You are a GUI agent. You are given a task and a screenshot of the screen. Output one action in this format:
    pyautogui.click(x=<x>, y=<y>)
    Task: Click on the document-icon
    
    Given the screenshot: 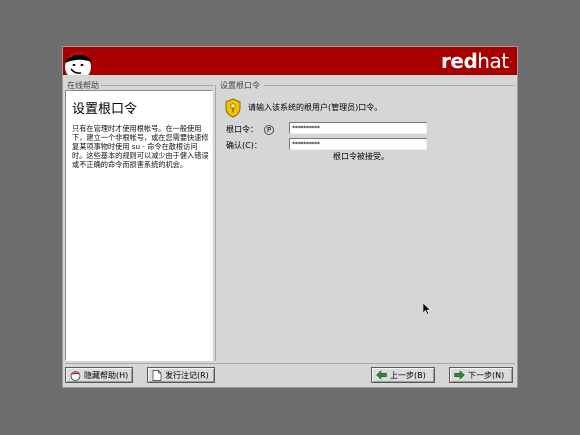 What is the action you would take?
    pyautogui.click(x=157, y=375)
    